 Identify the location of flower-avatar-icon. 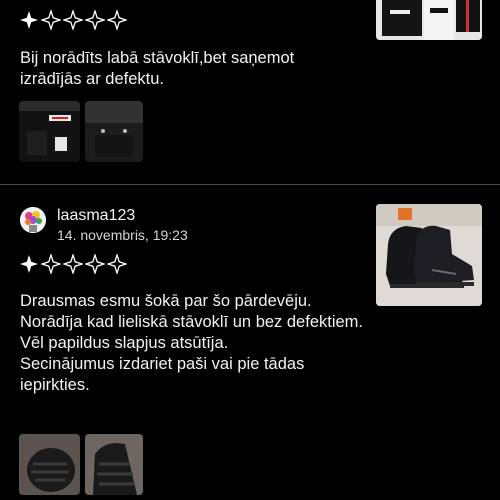
(33, 220).